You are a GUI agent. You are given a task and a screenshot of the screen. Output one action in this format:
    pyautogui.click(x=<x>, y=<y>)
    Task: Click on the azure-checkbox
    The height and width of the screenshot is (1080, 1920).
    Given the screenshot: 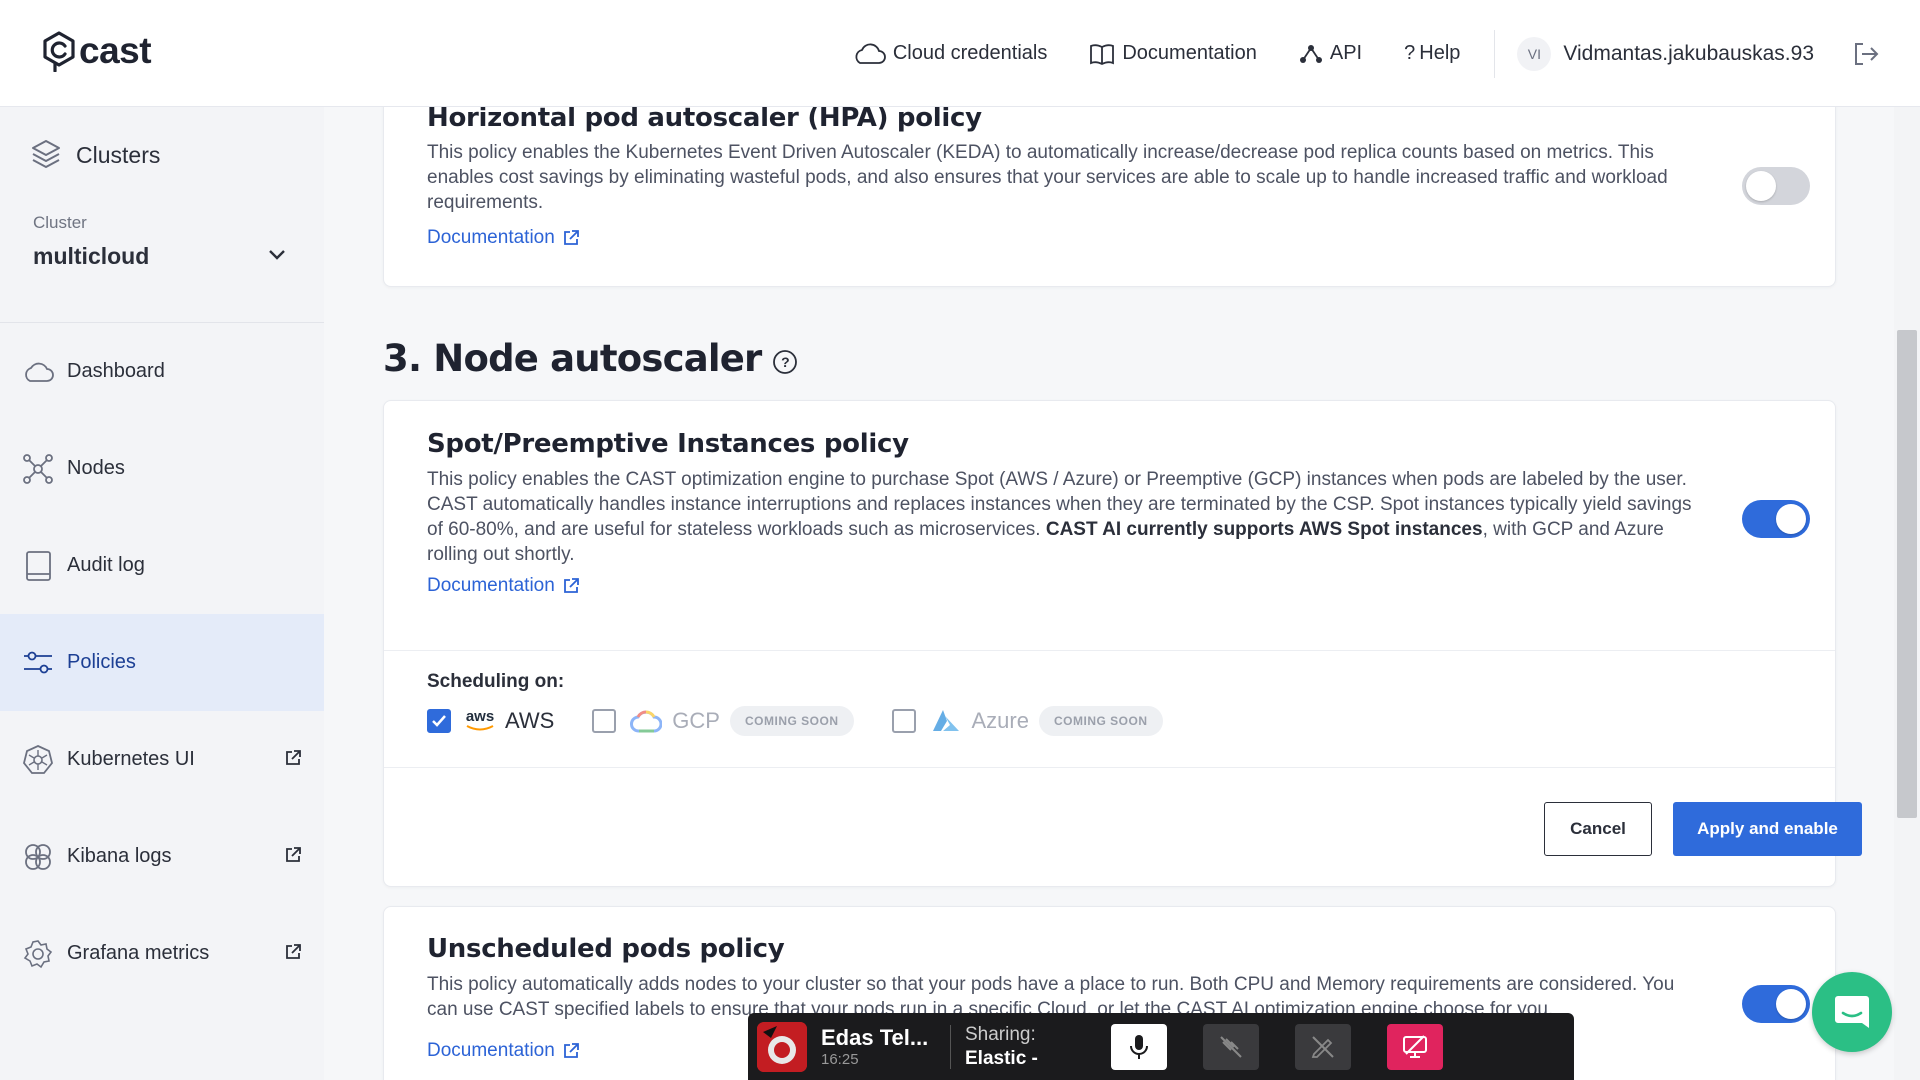 What is the action you would take?
    pyautogui.click(x=903, y=721)
    